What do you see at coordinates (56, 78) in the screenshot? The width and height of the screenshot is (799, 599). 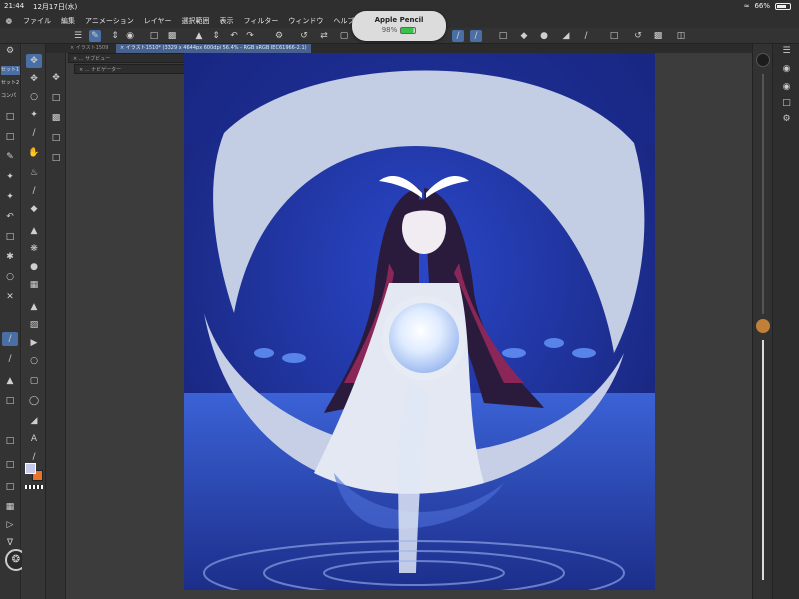 I see `command-icon-1: ✥` at bounding box center [56, 78].